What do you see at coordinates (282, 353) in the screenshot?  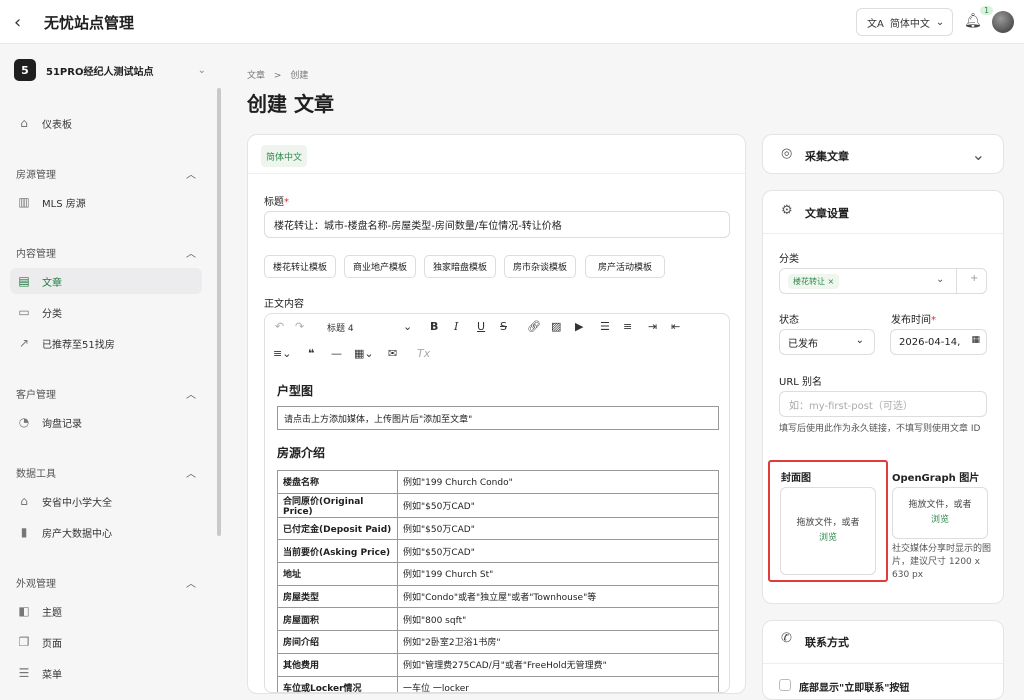 I see `align-icon: ≡⌄` at bounding box center [282, 353].